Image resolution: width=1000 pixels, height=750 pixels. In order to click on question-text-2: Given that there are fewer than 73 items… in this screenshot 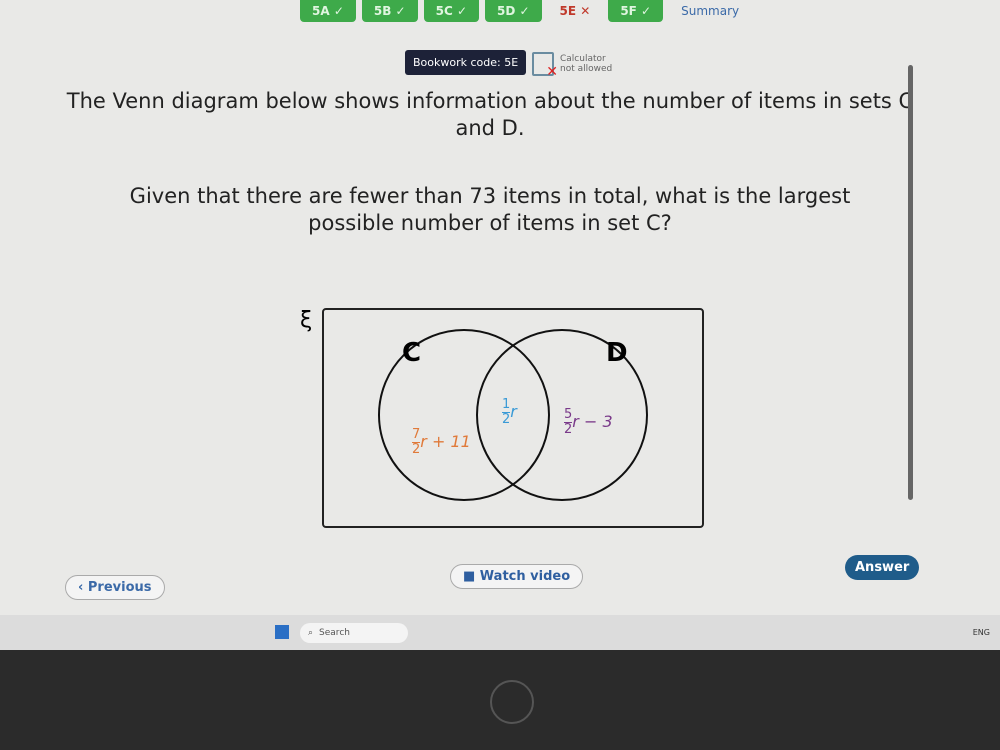, I will do `click(490, 209)`.